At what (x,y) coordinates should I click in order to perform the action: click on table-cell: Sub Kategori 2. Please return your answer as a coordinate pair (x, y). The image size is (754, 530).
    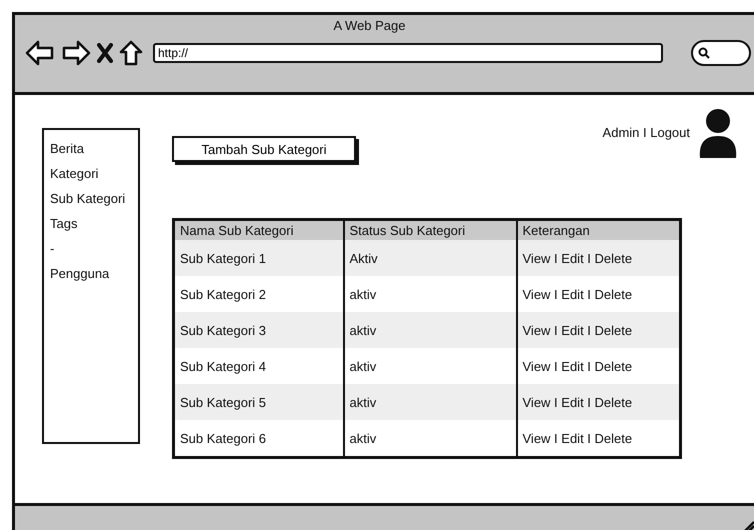
    Looking at the image, I should click on (259, 294).